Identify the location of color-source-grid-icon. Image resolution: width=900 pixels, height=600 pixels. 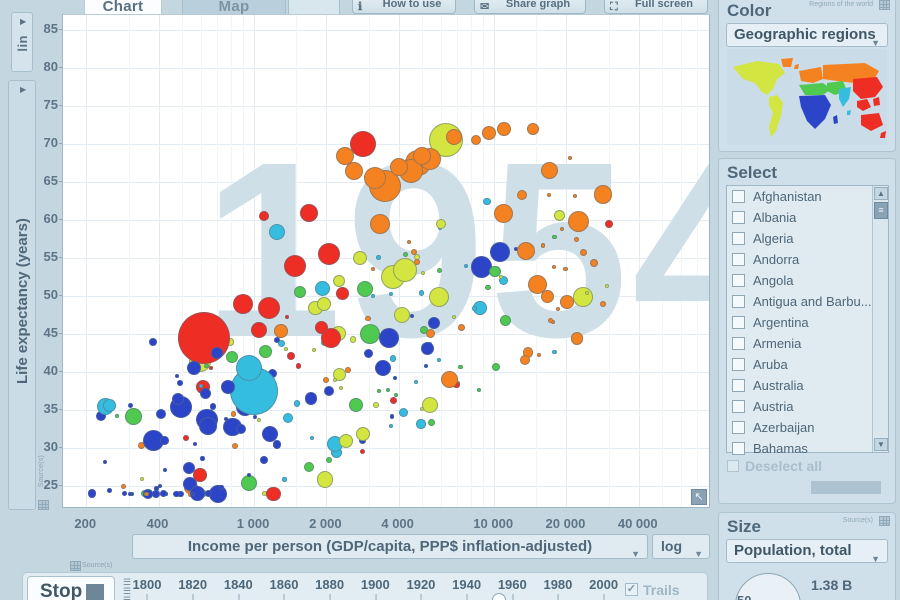
(884, 5).